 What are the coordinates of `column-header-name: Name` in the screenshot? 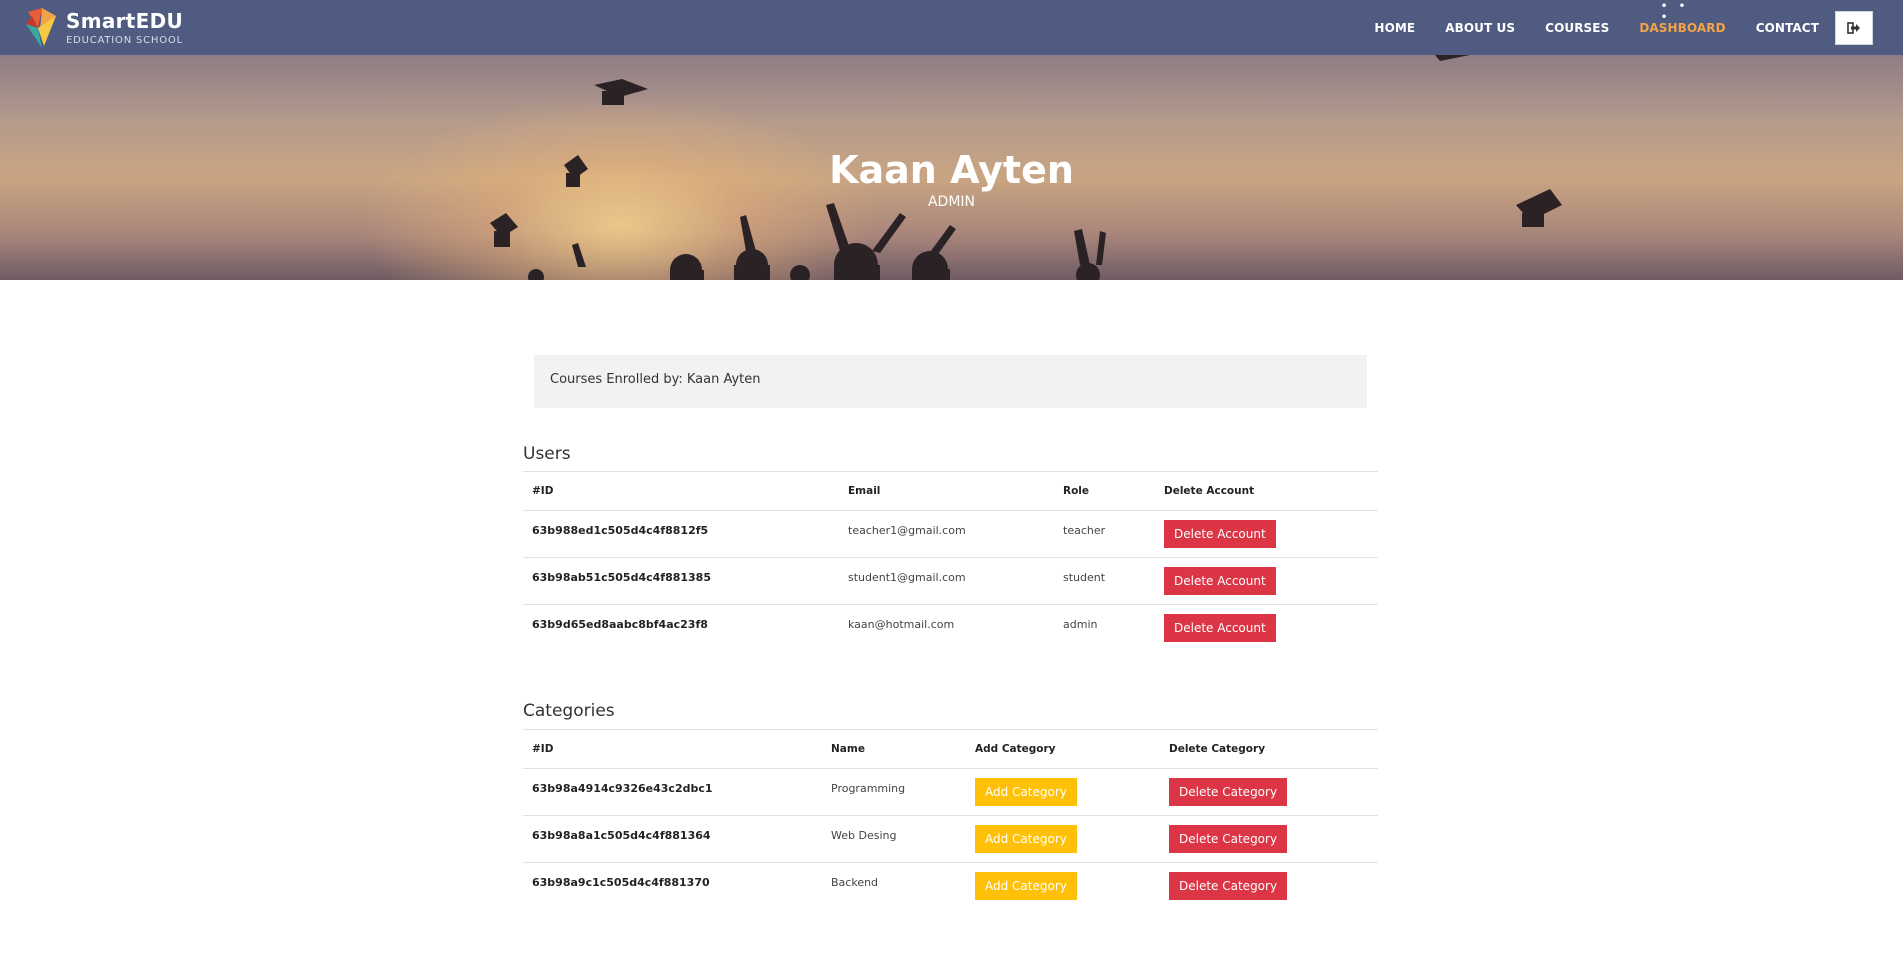 It's located at (894, 749).